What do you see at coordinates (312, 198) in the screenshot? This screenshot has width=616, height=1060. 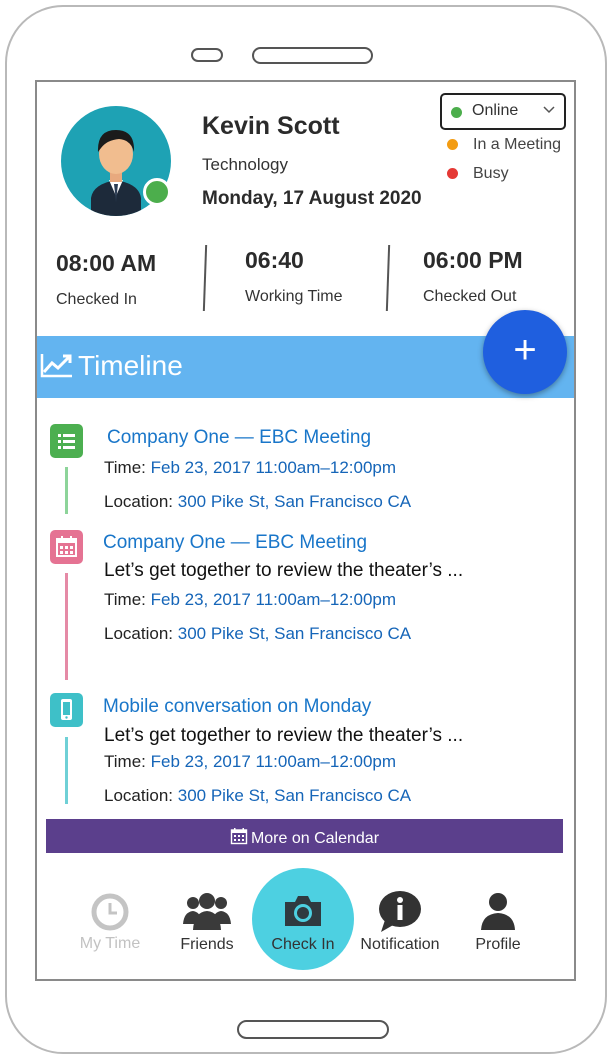 I see `current-date: Monday, 17 August 2020` at bounding box center [312, 198].